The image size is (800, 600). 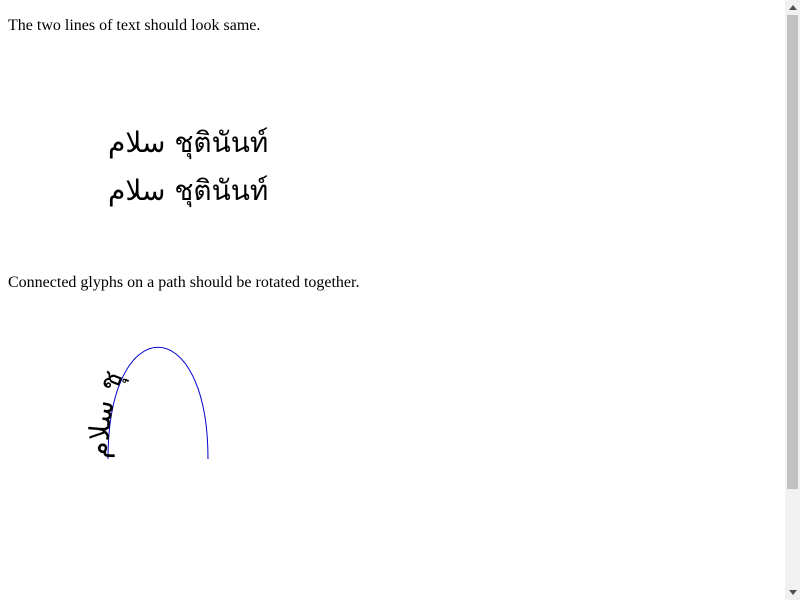 I want to click on vertical-scrollbar, so click(x=792, y=300).